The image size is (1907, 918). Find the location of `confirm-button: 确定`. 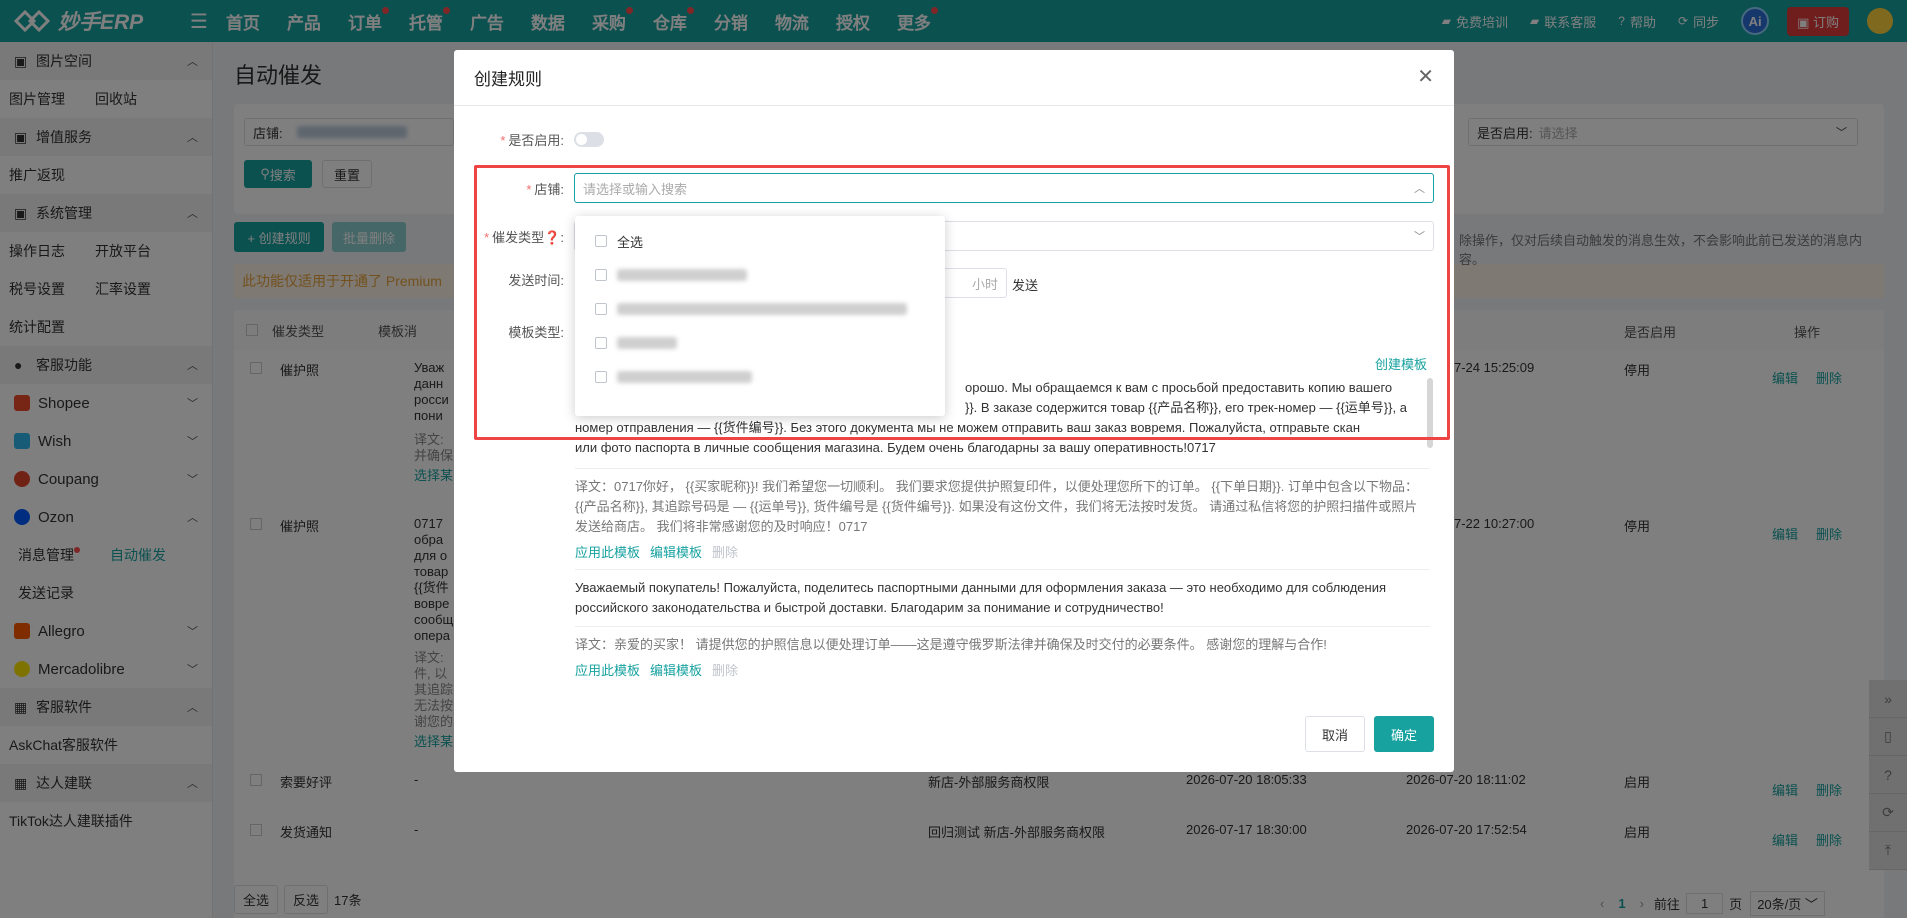

confirm-button: 确定 is located at coordinates (1404, 734).